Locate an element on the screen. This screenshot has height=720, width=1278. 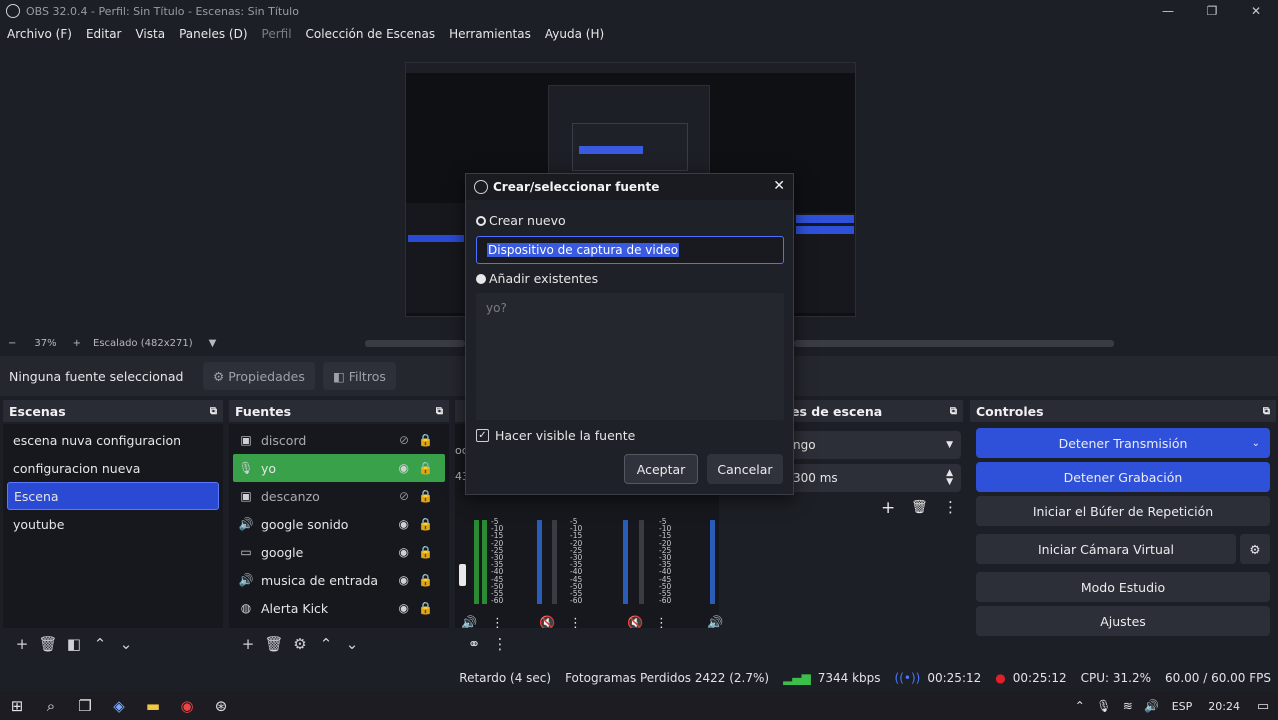
duration-spinbox: 300 ms ▲ ▼ is located at coordinates (875, 478).